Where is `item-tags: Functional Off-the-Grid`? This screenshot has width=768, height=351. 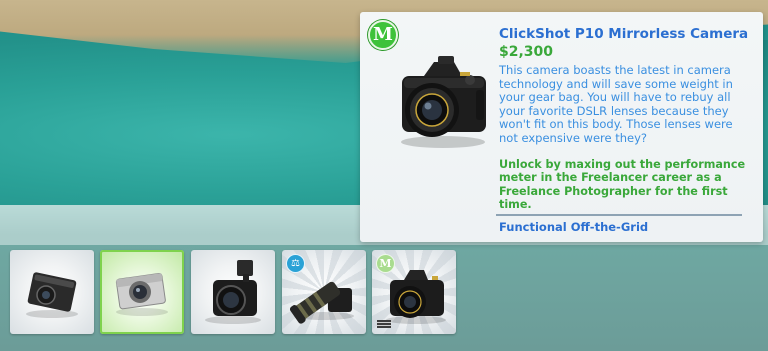
item-tags: Functional Off-the-Grid is located at coordinates (574, 227).